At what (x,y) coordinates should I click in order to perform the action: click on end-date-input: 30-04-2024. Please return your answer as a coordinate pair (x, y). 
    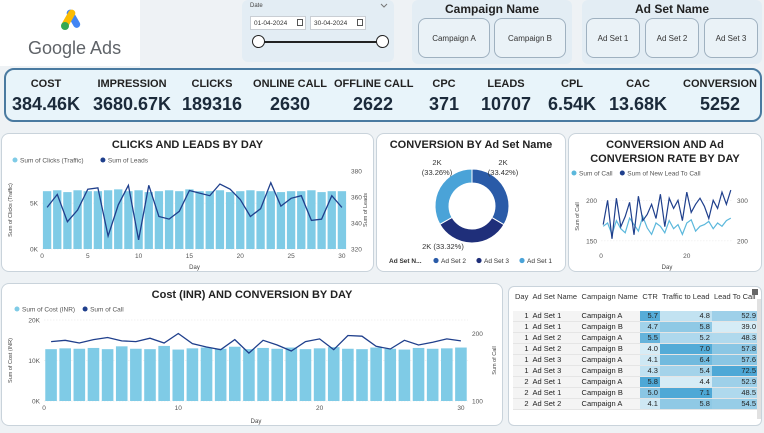
    Looking at the image, I should click on (338, 23).